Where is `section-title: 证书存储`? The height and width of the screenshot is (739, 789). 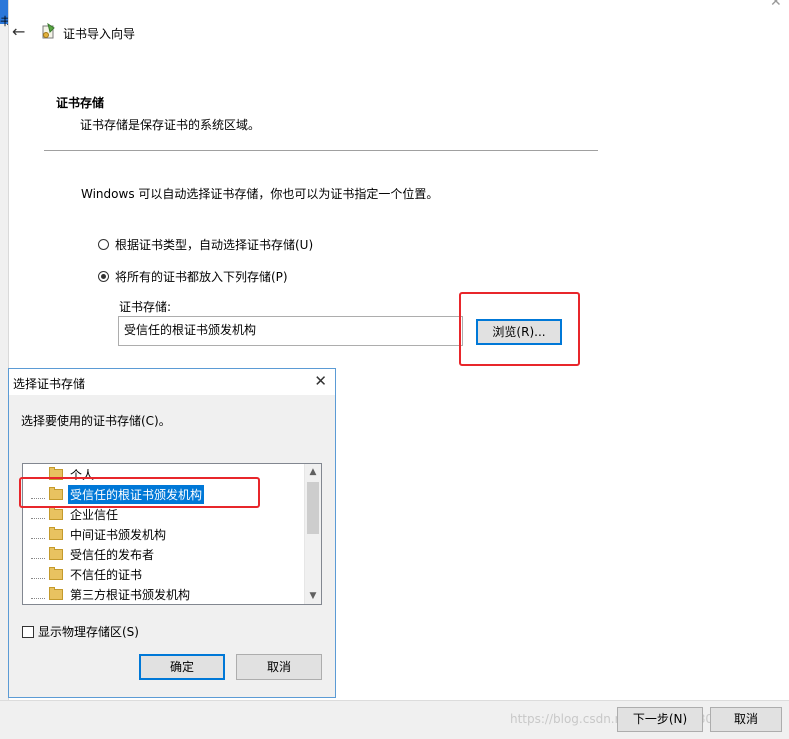 section-title: 证书存储 is located at coordinates (80, 103).